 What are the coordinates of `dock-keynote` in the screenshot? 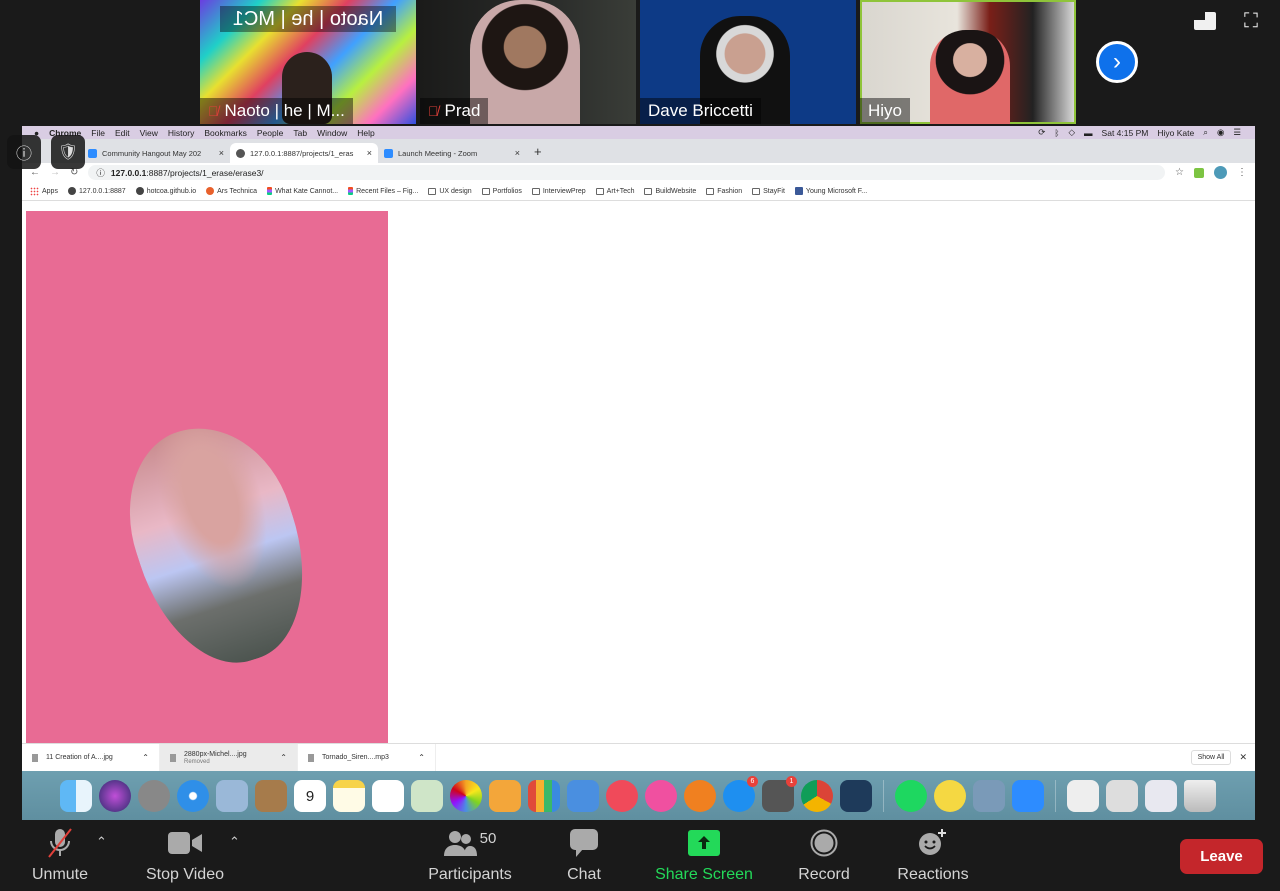 It's located at (583, 795).